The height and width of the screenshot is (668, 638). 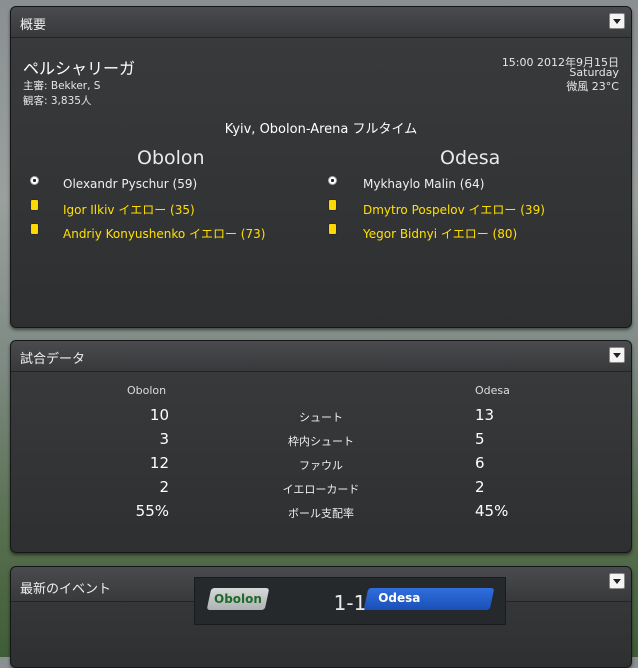 What do you see at coordinates (53, 359) in the screenshot?
I see `match-stats-title: 試合データ` at bounding box center [53, 359].